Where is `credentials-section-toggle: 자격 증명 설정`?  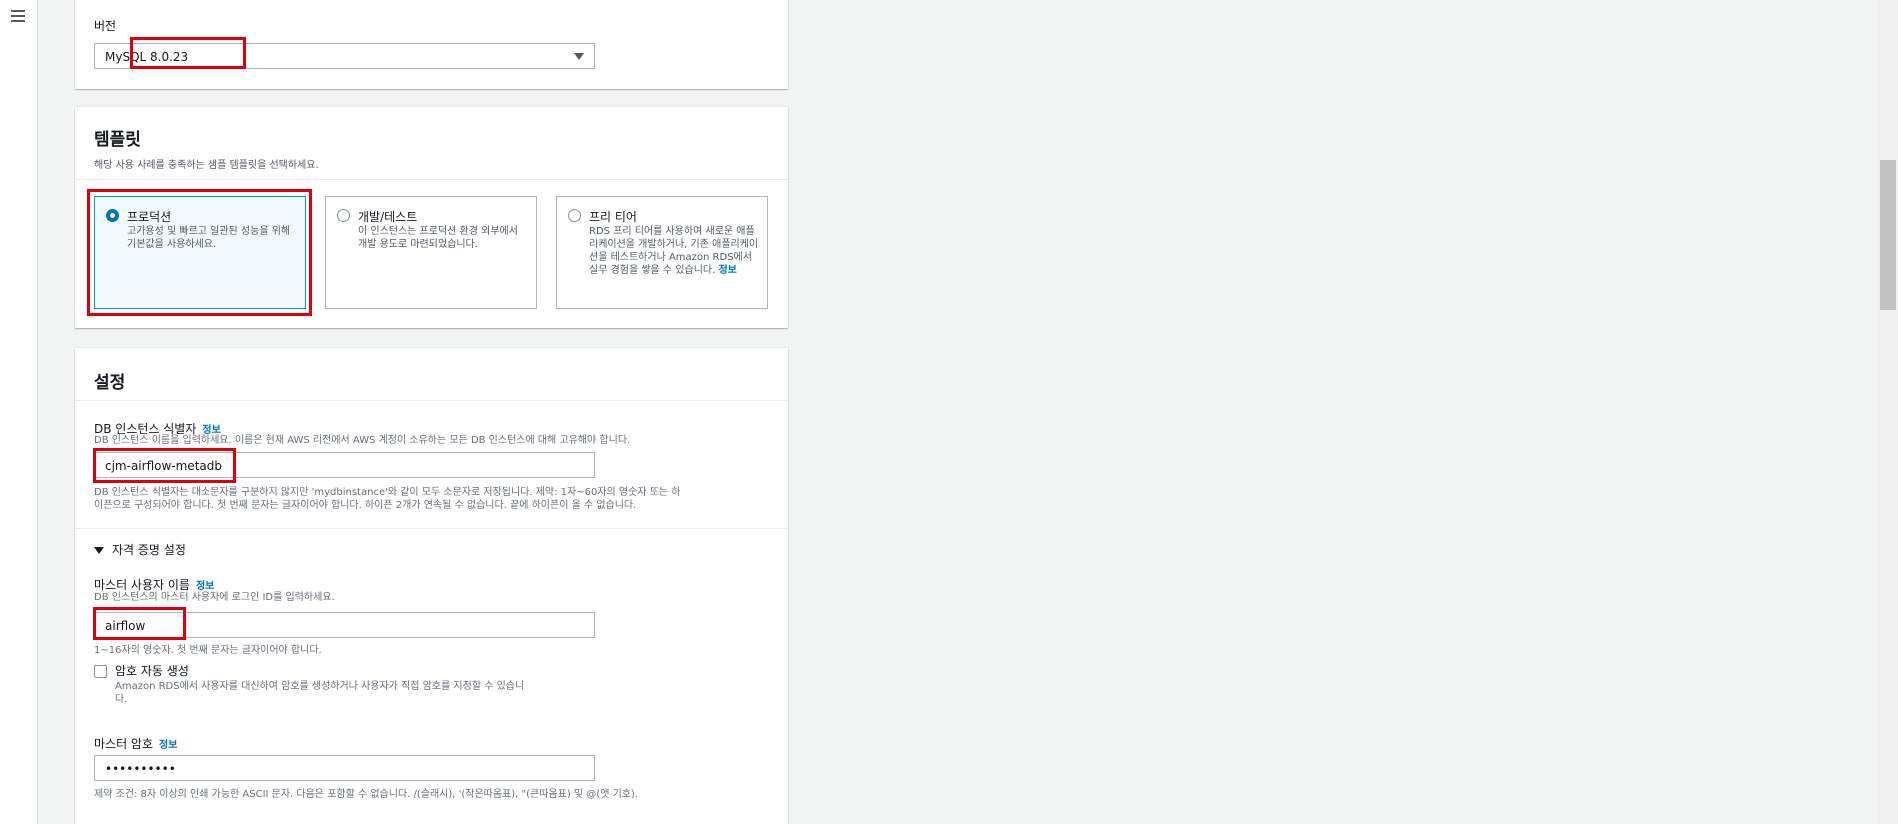 credentials-section-toggle: 자격 증명 설정 is located at coordinates (140, 549).